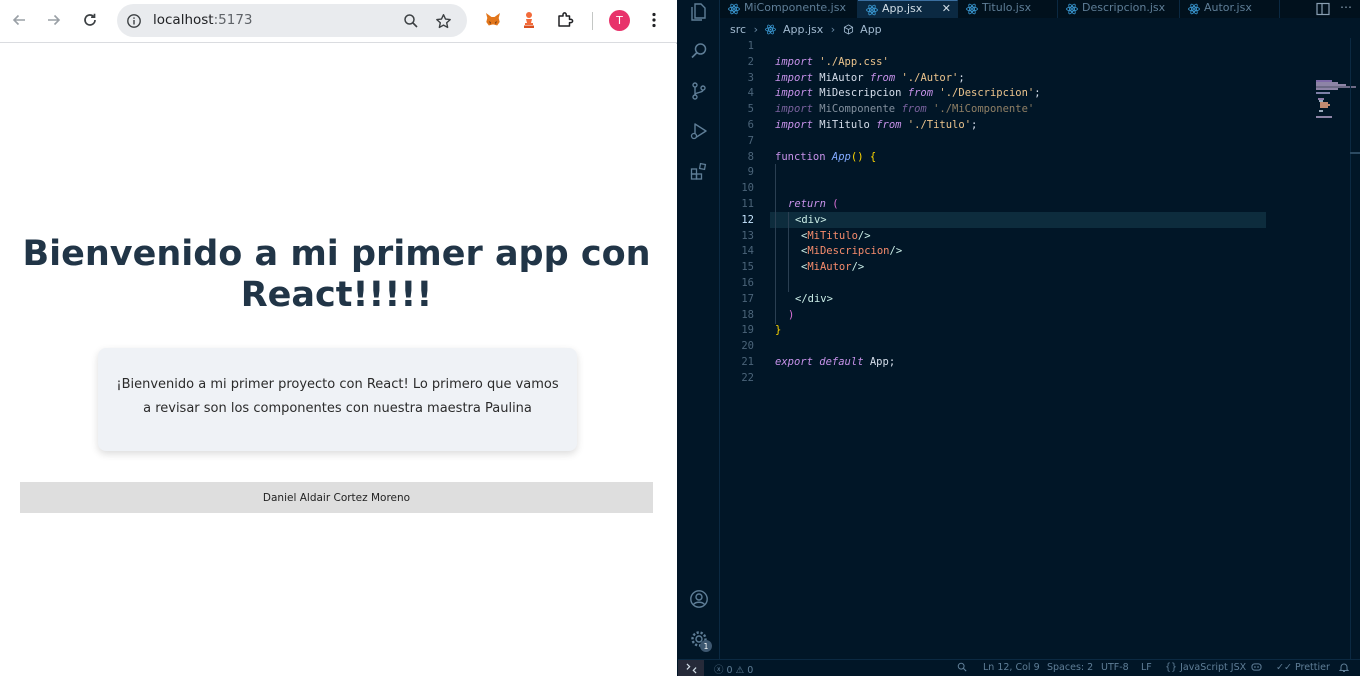  What do you see at coordinates (860, 93) in the screenshot?
I see `identifier: MiDescripcion` at bounding box center [860, 93].